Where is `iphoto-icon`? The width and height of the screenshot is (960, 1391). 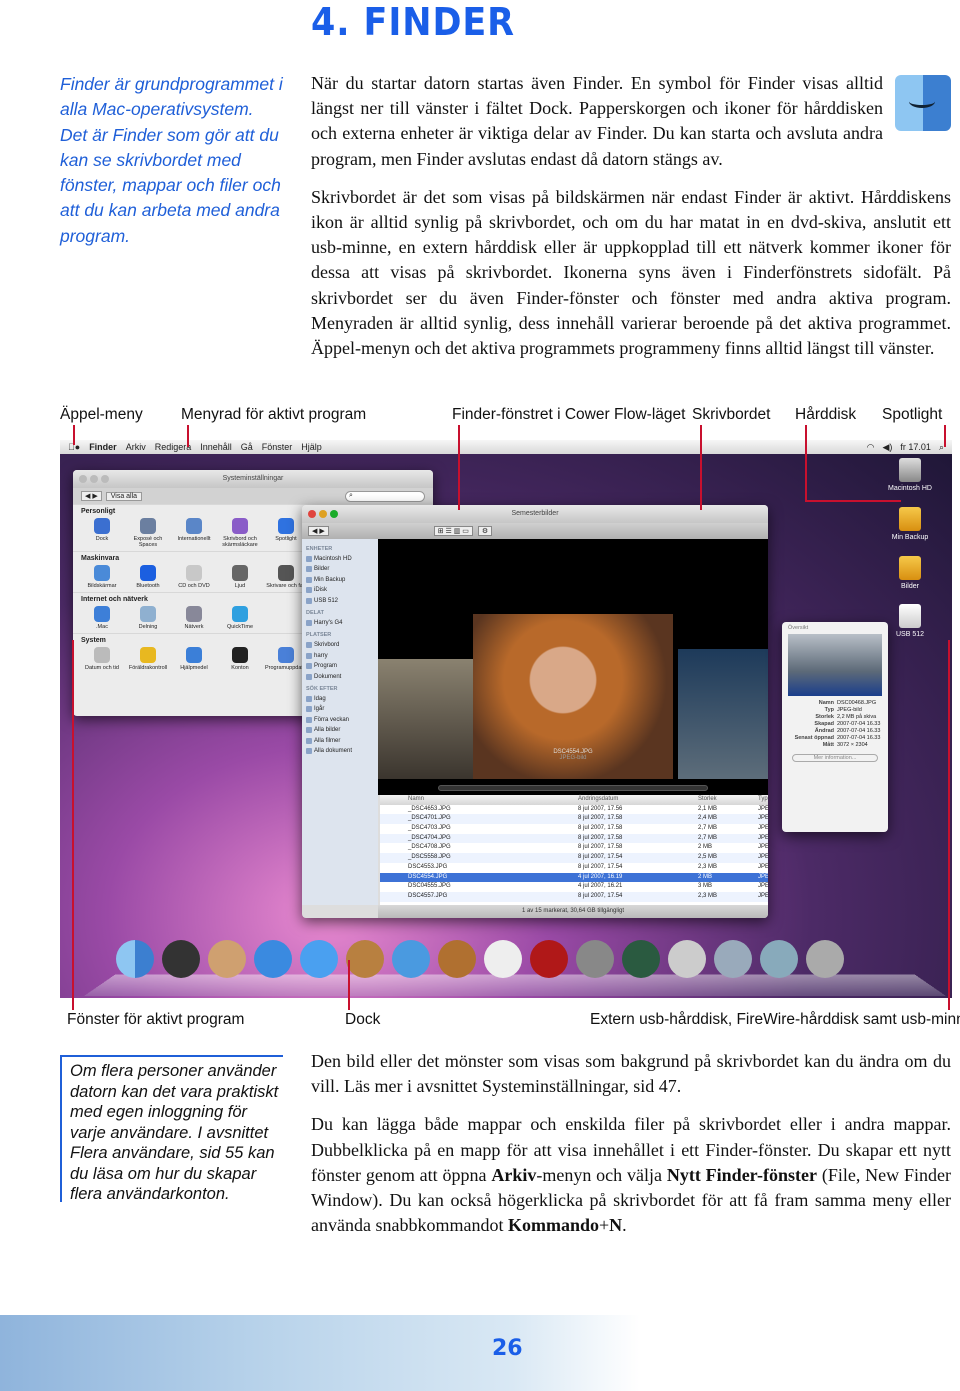
iphoto-icon is located at coordinates (457, 959).